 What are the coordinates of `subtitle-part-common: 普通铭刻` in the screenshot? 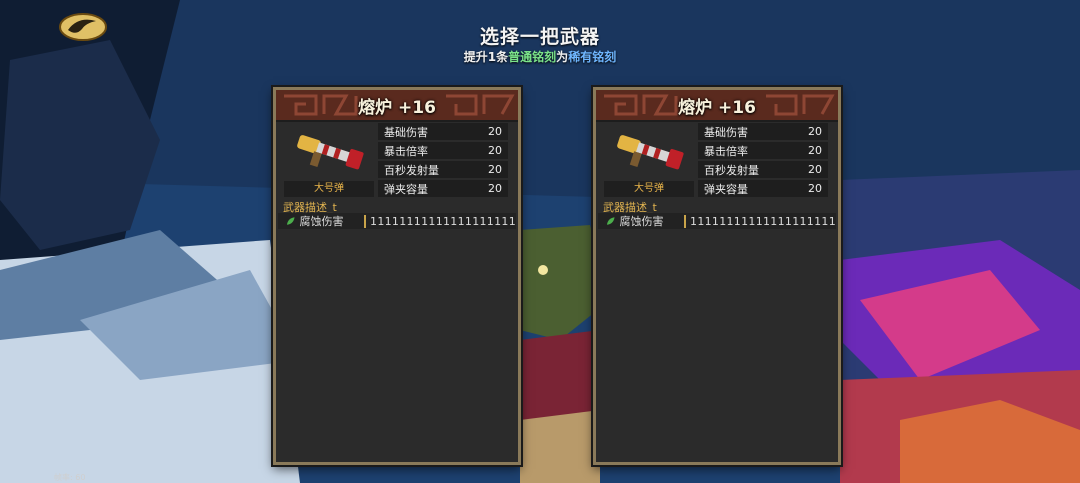 It's located at (532, 57).